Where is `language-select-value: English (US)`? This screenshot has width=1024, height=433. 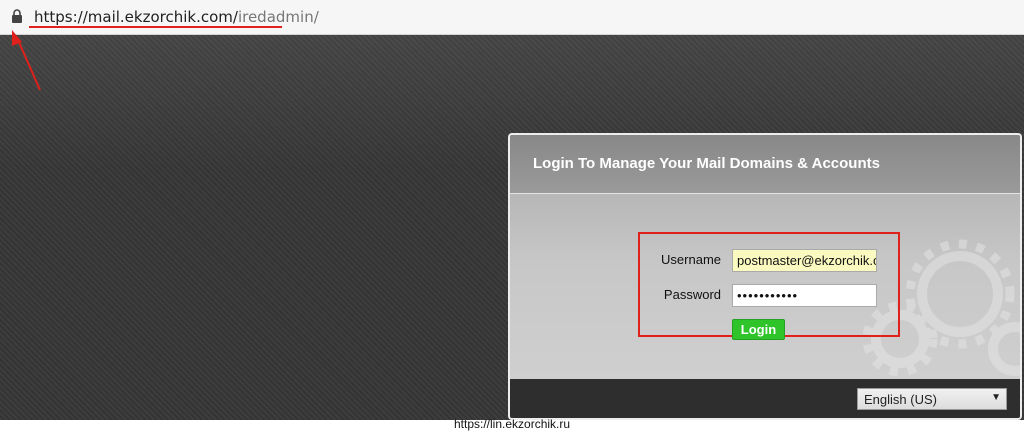 language-select-value: English (US) is located at coordinates (900, 399).